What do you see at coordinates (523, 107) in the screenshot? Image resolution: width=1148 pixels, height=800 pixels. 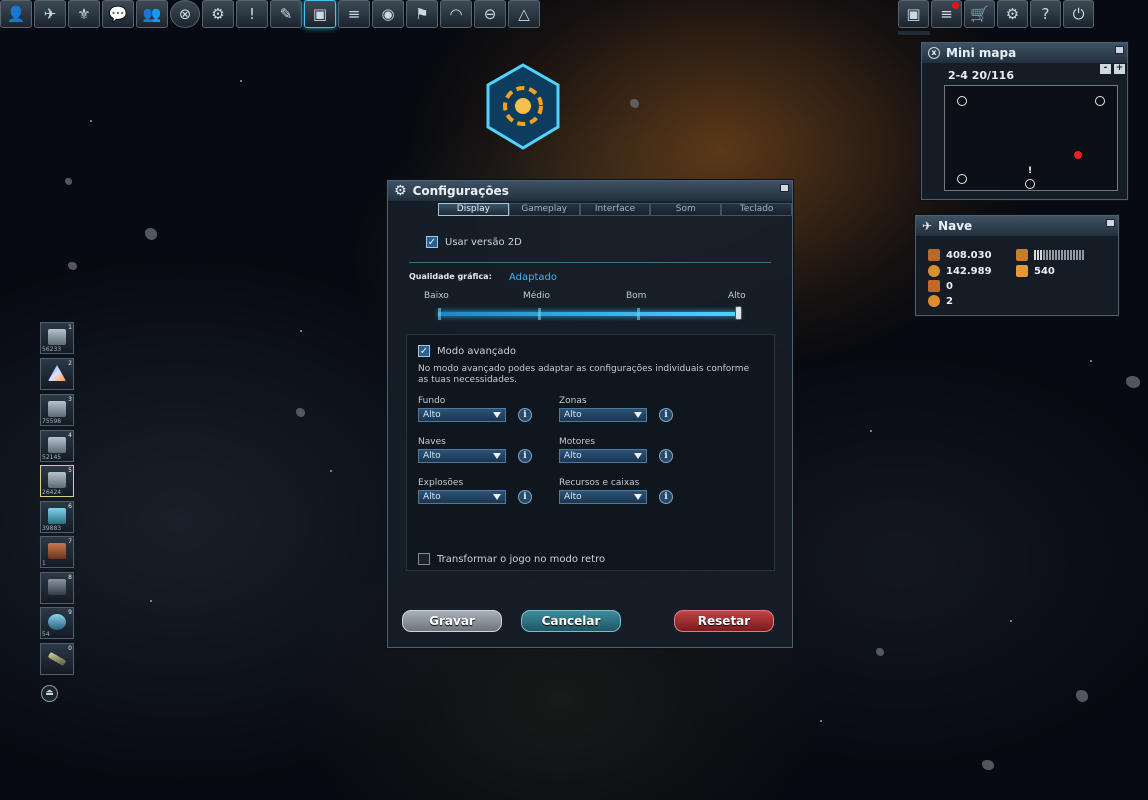 I see `portal-icon` at bounding box center [523, 107].